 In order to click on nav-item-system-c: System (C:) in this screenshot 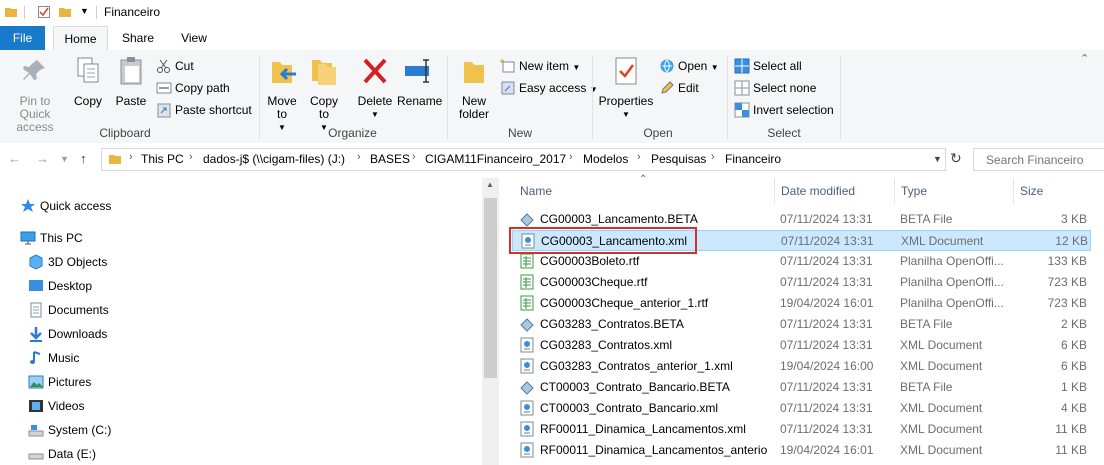, I will do `click(69, 430)`.